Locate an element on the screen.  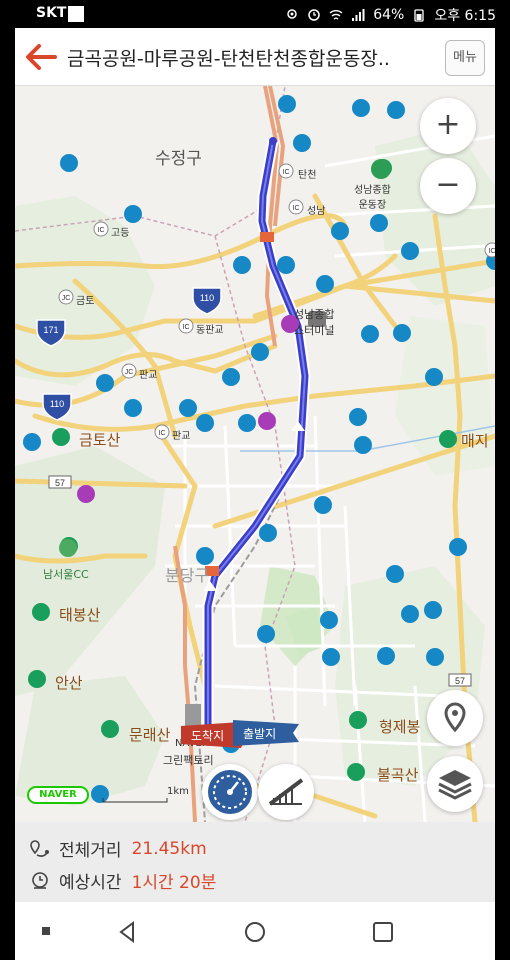
route-title: 금곡공원-마루공원-탄천탄천종합운동장.. is located at coordinates (228, 59).